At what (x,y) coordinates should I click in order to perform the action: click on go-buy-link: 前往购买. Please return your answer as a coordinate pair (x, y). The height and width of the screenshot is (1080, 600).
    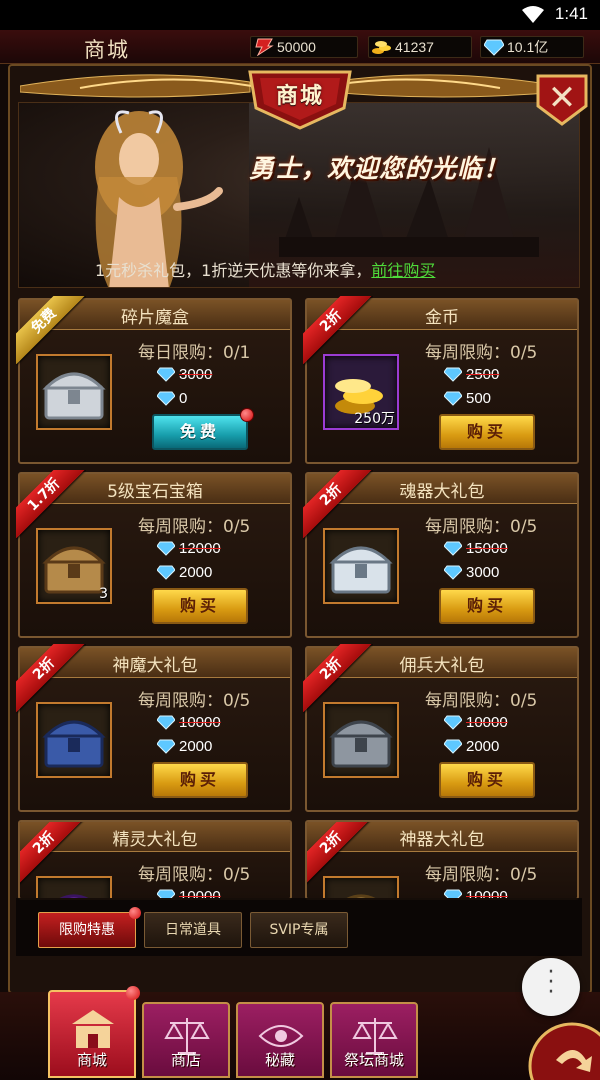
    Looking at the image, I should click on (403, 270).